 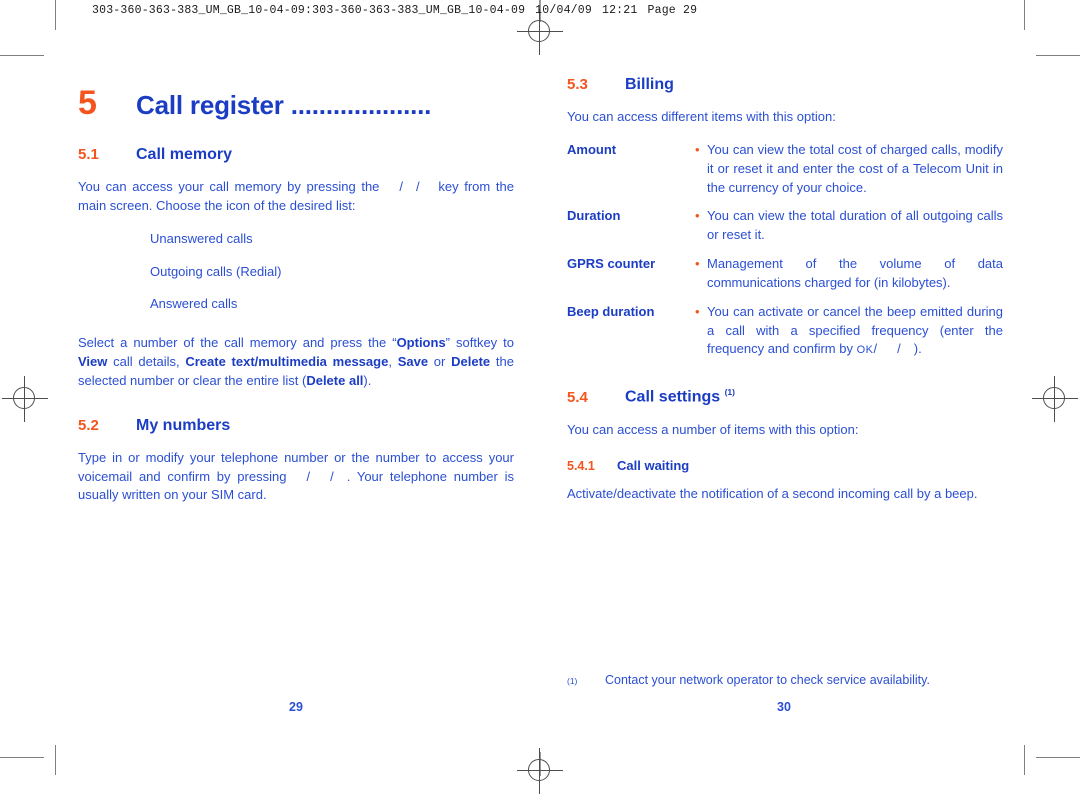 What do you see at coordinates (146, 362) in the screenshot?
I see `opt-p3: call details,` at bounding box center [146, 362].